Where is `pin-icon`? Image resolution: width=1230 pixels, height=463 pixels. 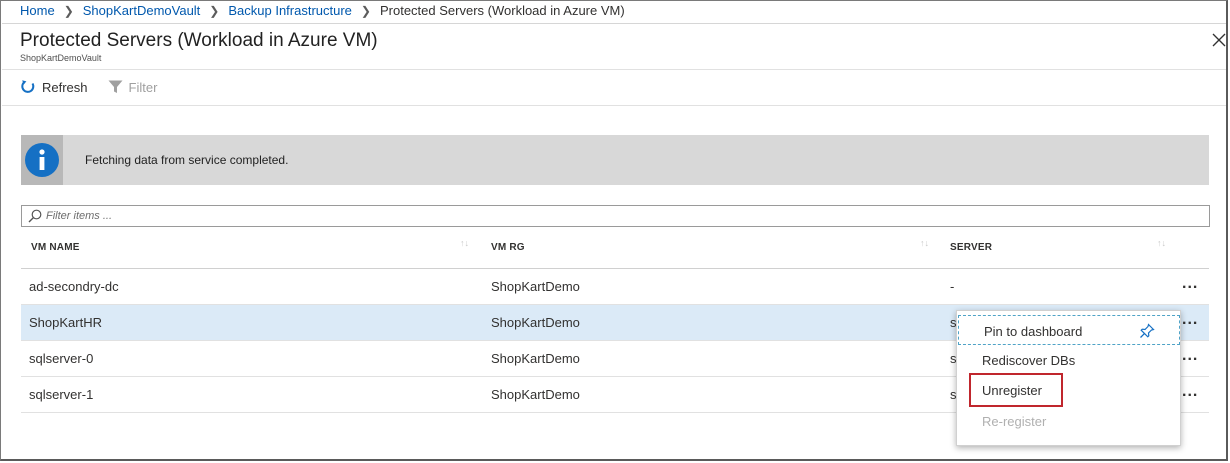 pin-icon is located at coordinates (1147, 330).